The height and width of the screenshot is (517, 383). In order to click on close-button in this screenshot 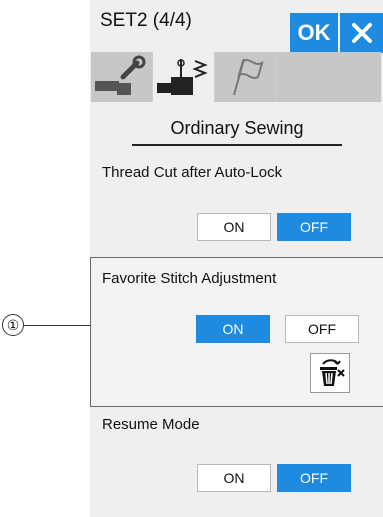, I will do `click(361, 33)`.